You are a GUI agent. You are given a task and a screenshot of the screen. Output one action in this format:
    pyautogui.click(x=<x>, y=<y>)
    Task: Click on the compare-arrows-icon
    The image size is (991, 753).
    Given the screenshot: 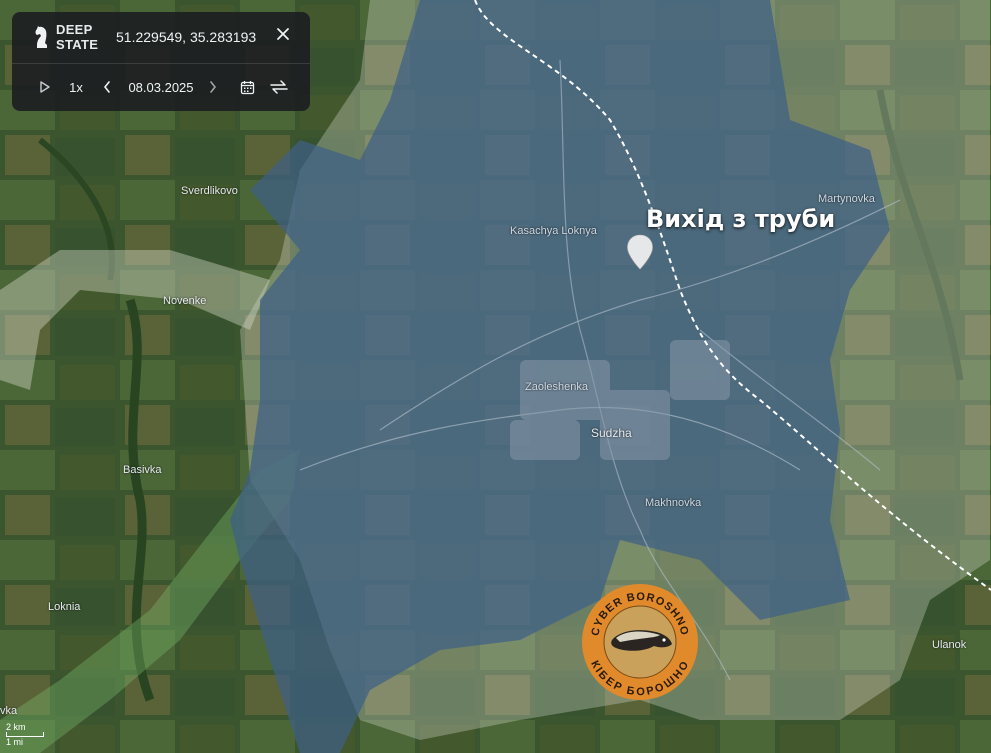 What is the action you would take?
    pyautogui.click(x=279, y=87)
    